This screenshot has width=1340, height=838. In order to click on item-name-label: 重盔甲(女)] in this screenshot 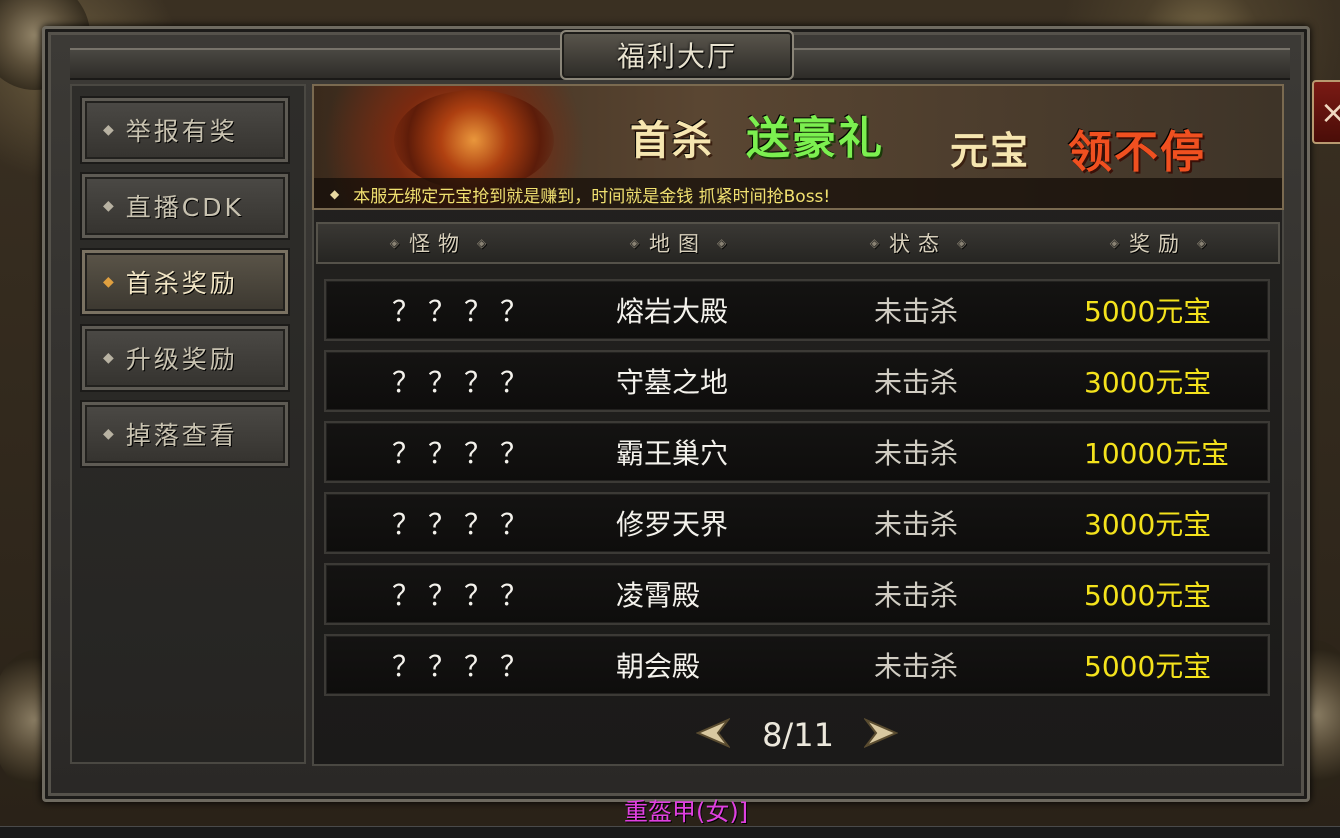, I will do `click(686, 812)`.